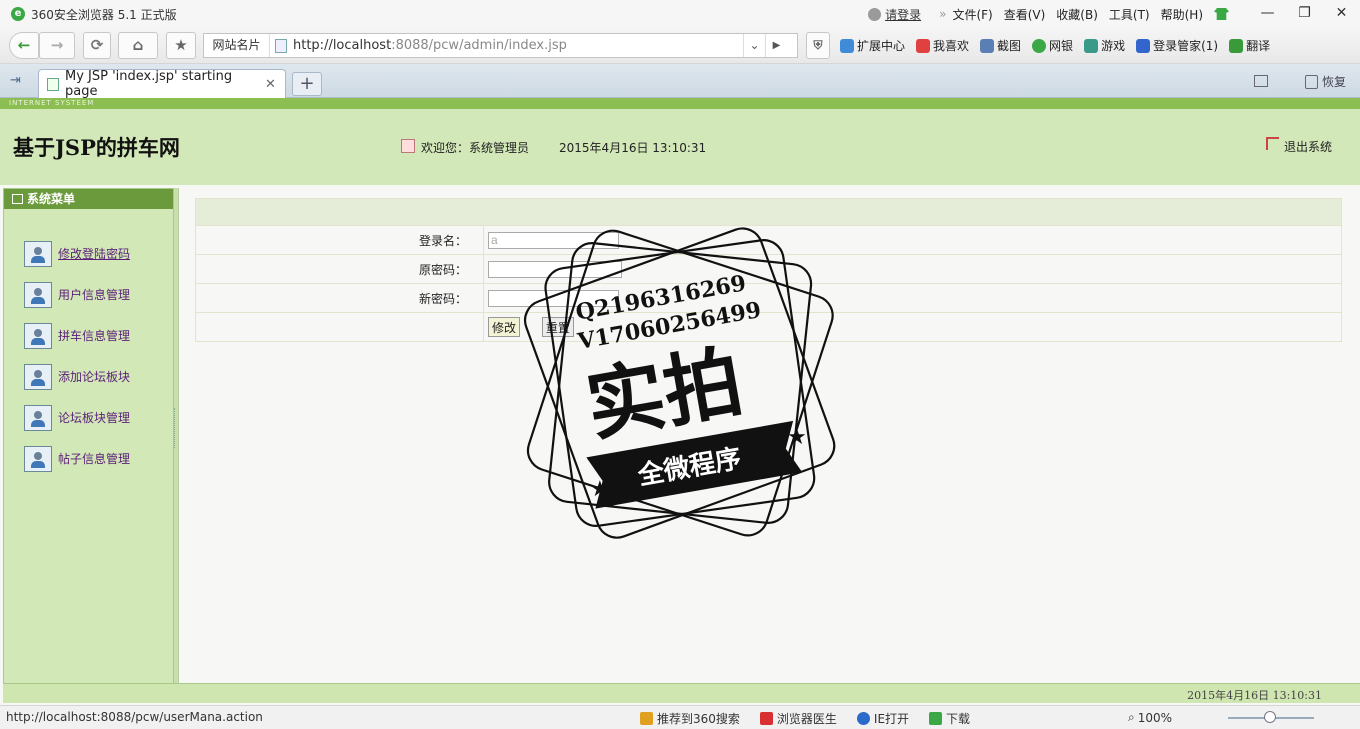 This screenshot has width=1360, height=729. Describe the element at coordinates (94, 254) in the screenshot. I see `sidebar-item-label: 修改登陆密码` at that location.